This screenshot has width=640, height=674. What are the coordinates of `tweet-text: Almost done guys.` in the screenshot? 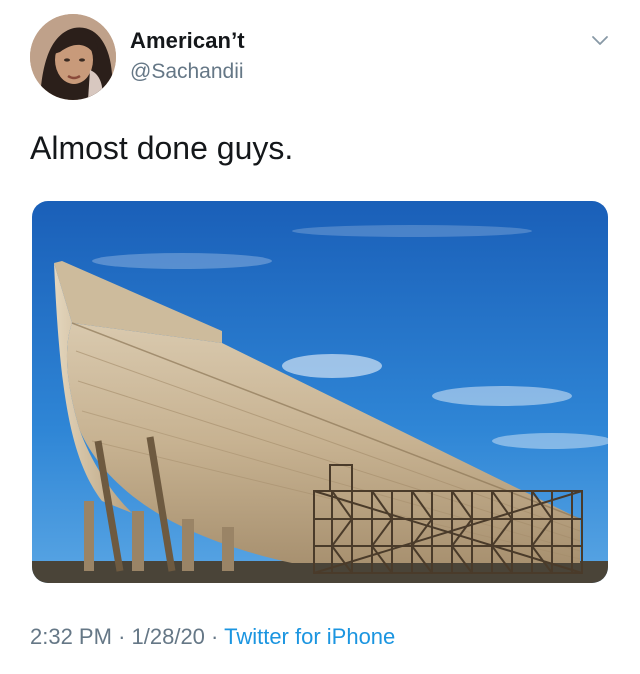 It's located at (162, 148).